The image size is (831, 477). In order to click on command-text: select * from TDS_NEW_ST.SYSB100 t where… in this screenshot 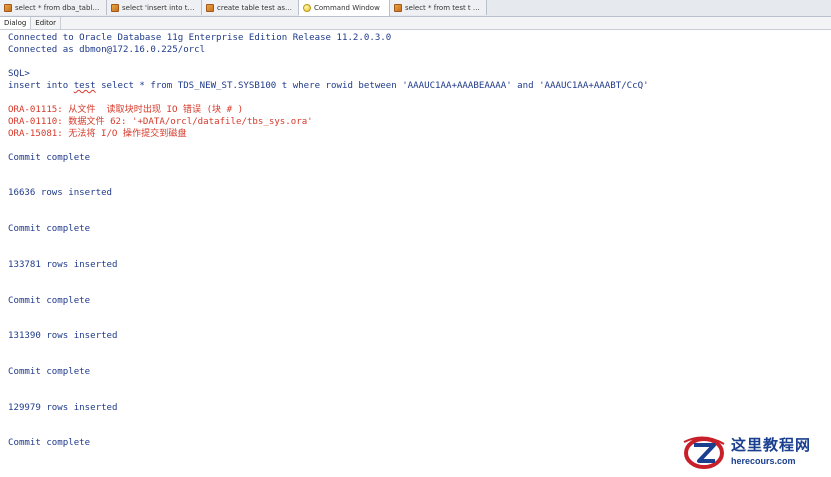, I will do `click(372, 86)`.